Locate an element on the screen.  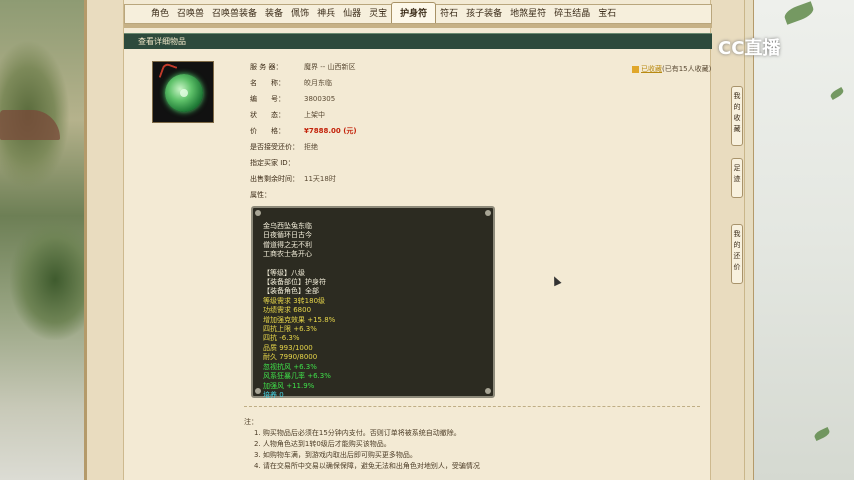
tab-13: 宝石 is located at coordinates (607, 14).